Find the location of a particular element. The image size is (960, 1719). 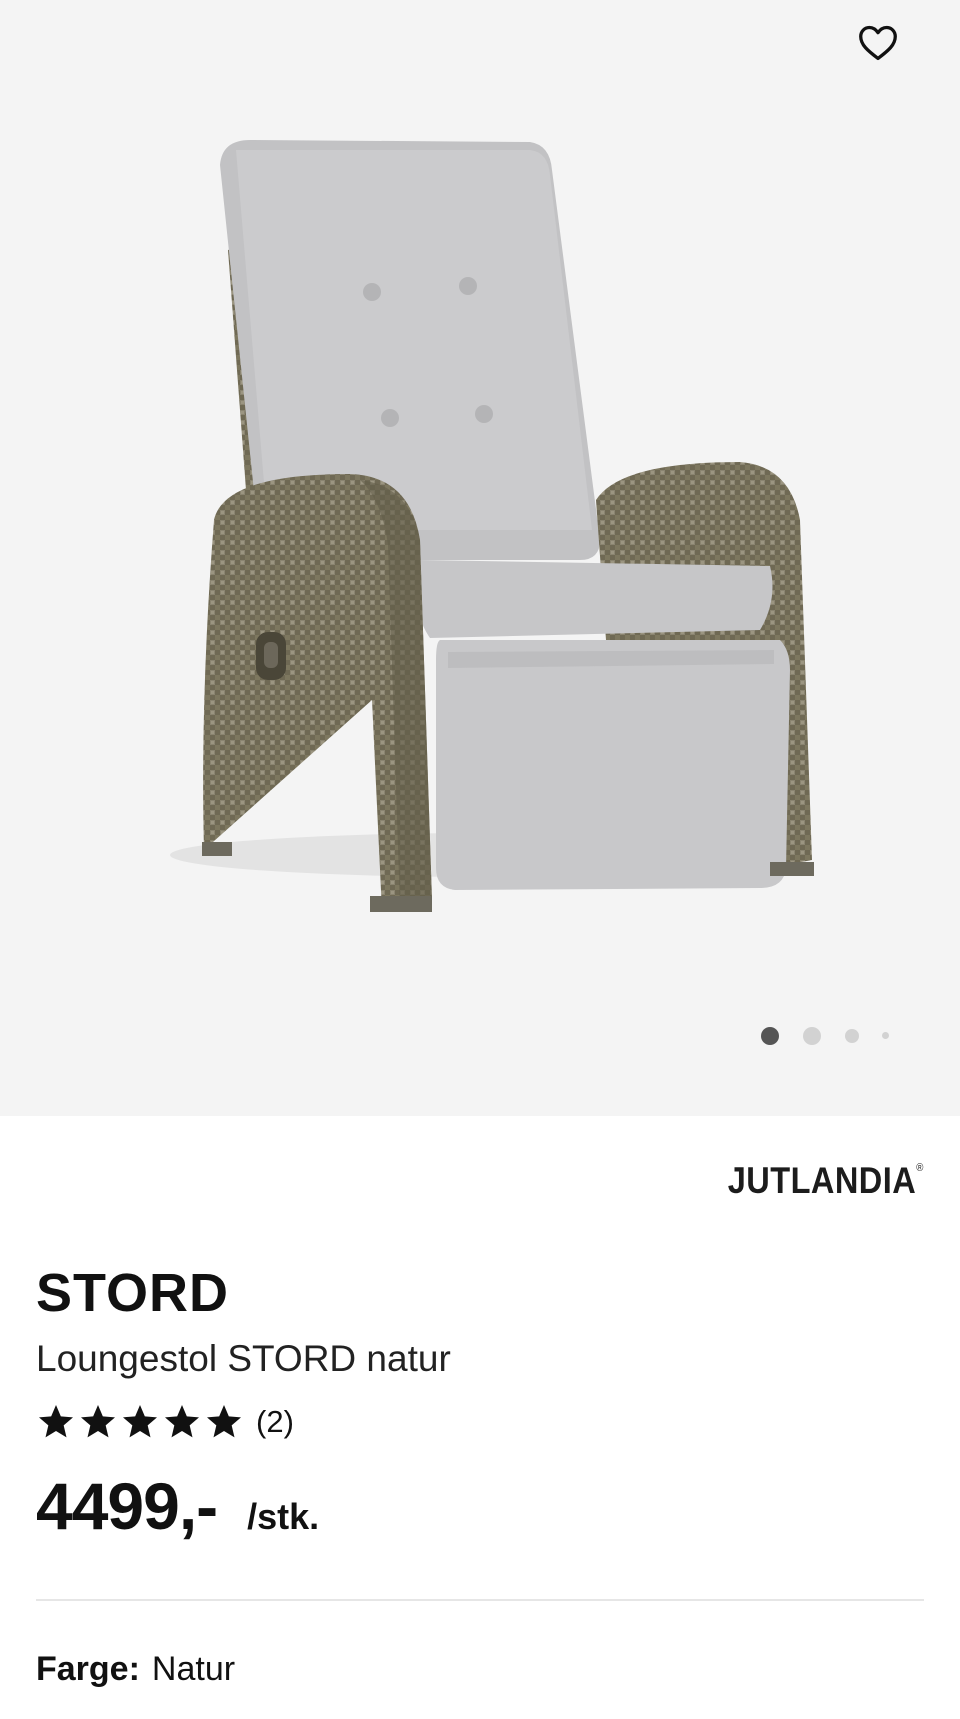

color-label: Farge: is located at coordinates (88, 1669).